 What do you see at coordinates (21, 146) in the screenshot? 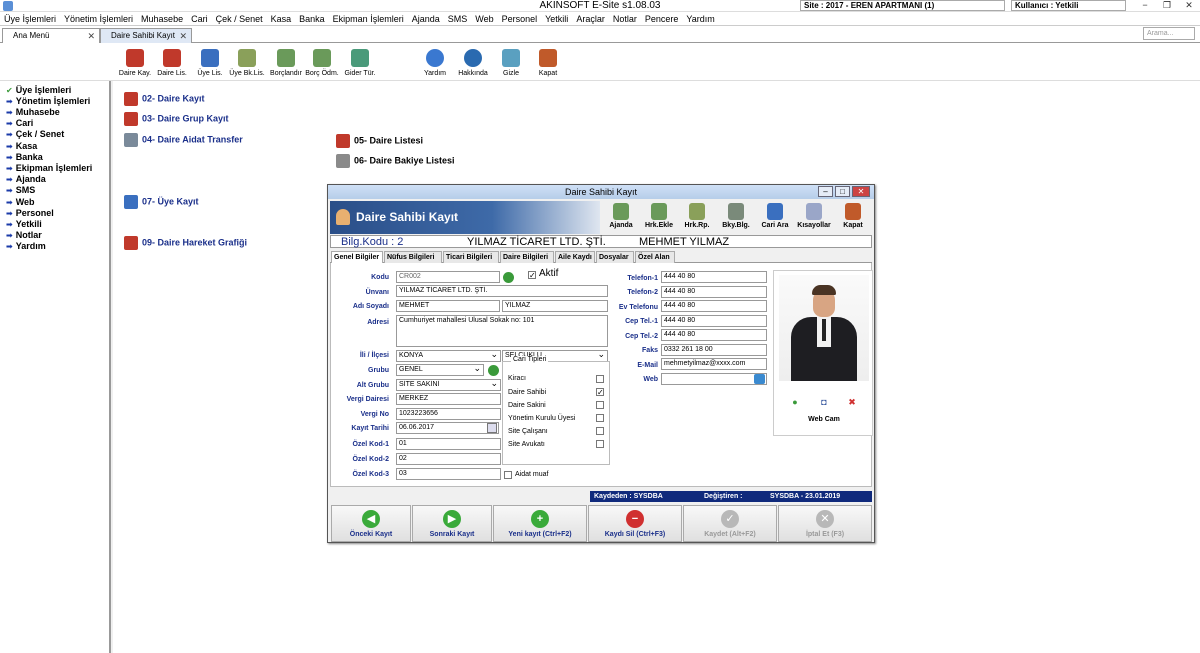
I see `sidebar-item-kasa: ➡ Kasa` at bounding box center [21, 146].